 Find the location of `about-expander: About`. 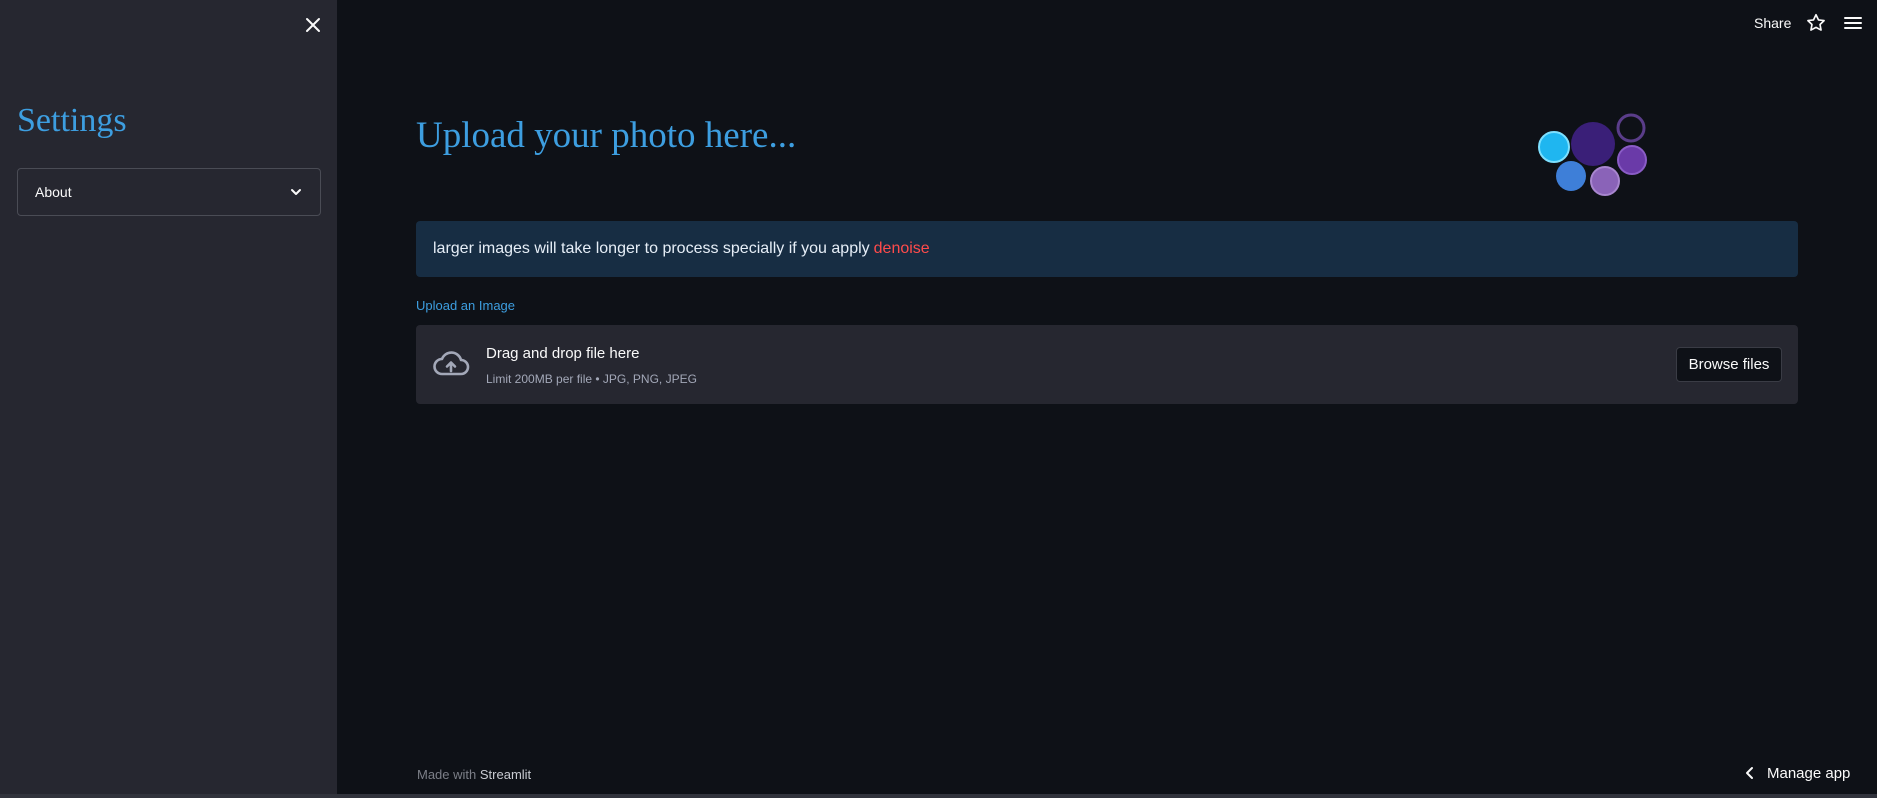

about-expander: About is located at coordinates (169, 192).